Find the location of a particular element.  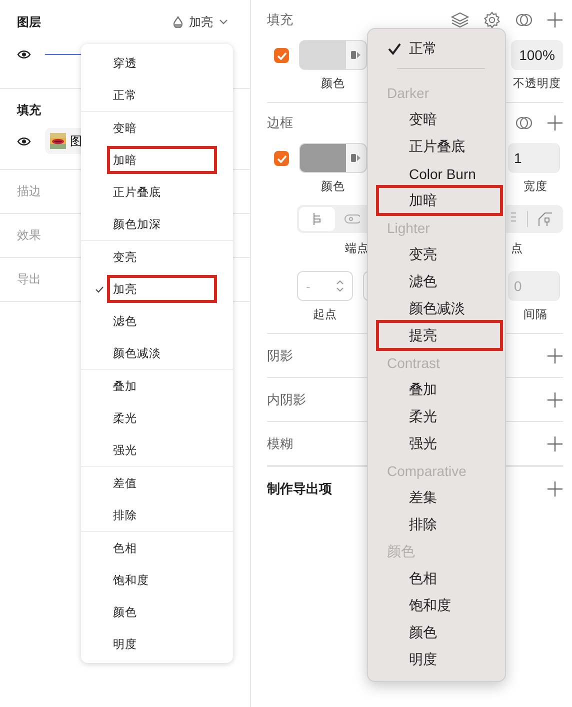

field-label: 宽度 is located at coordinates (536, 186).